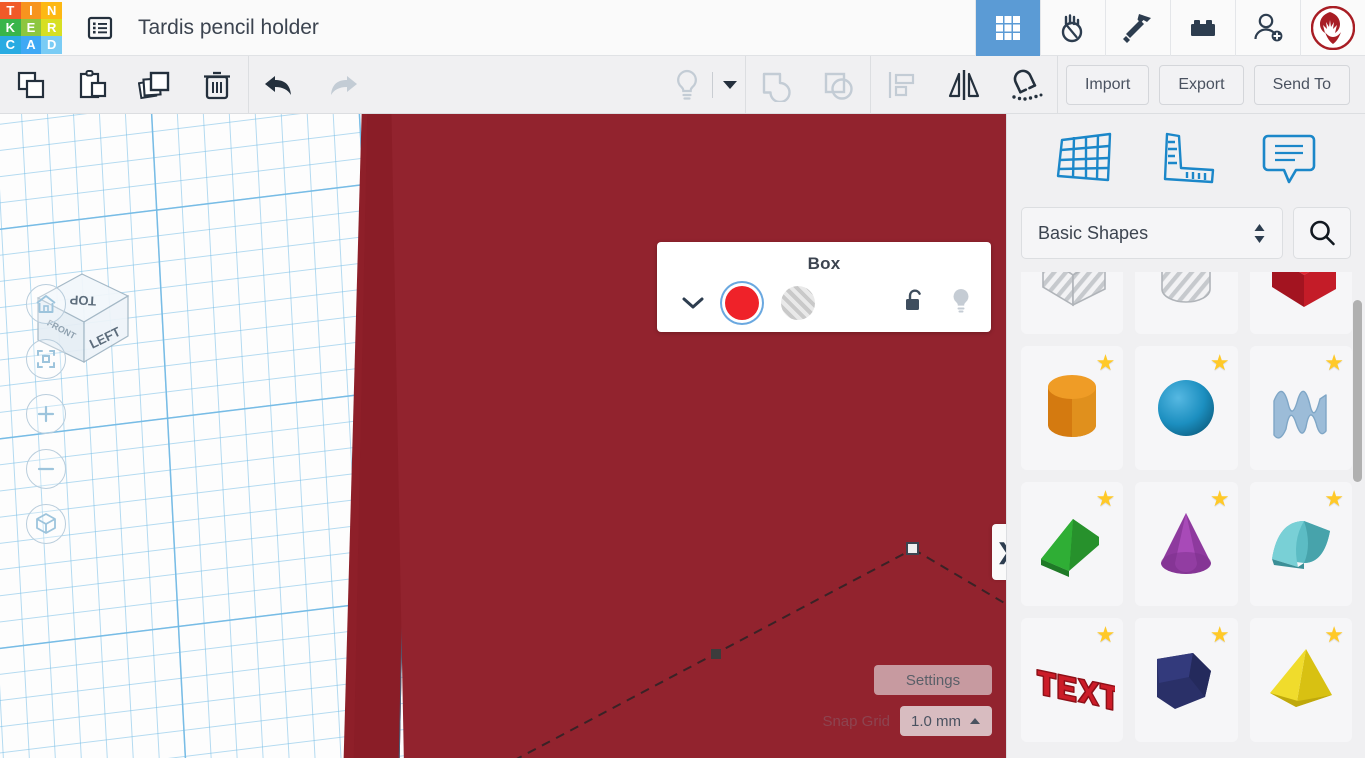 The height and width of the screenshot is (758, 1365). Describe the element at coordinates (1322, 233) in the screenshot. I see `shape-search-button` at that location.